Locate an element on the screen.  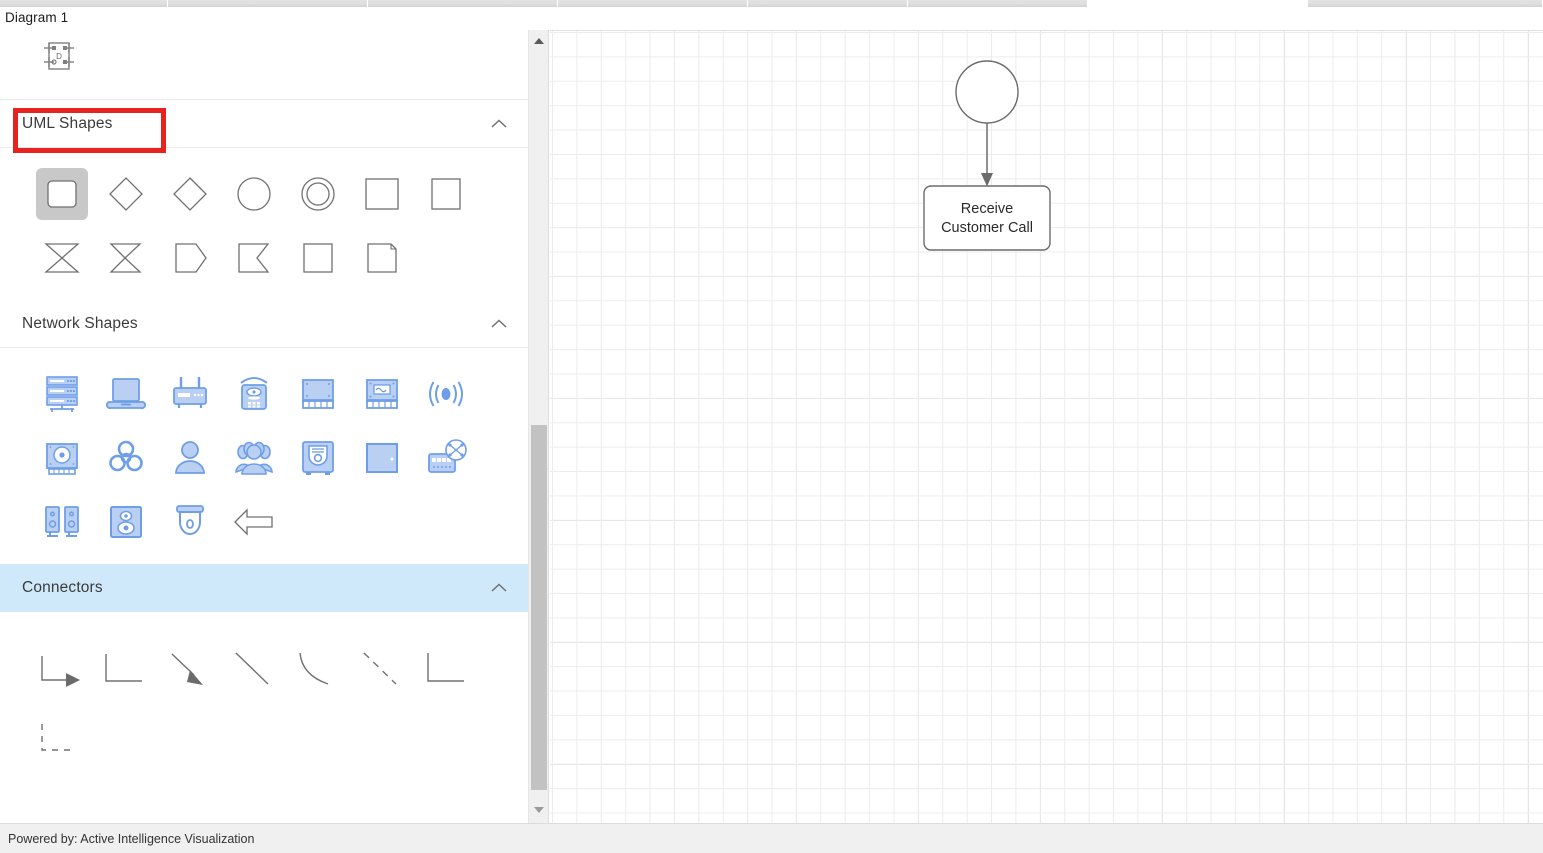
shape-item-network-switch is located at coordinates (446, 458).